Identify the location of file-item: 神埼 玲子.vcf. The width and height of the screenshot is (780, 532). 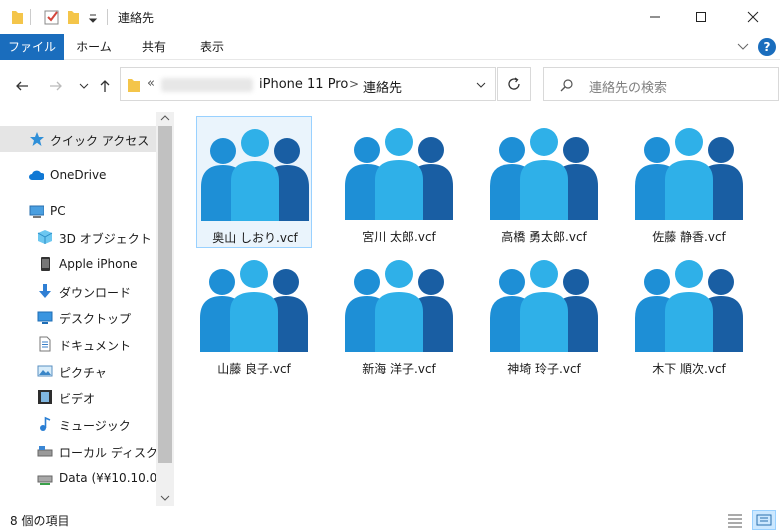
(544, 314).